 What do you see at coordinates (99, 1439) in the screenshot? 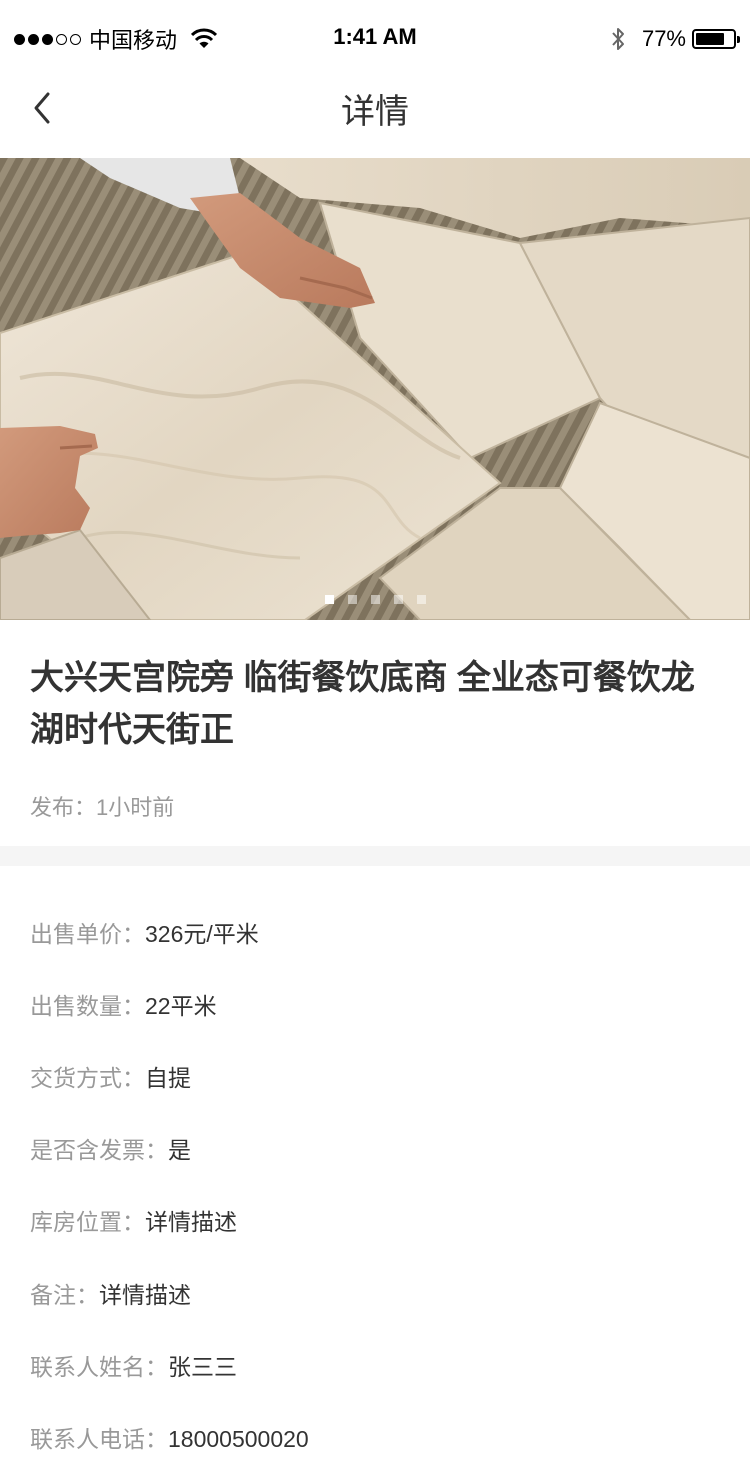
I see `detail-label: 联系人电话：` at bounding box center [99, 1439].